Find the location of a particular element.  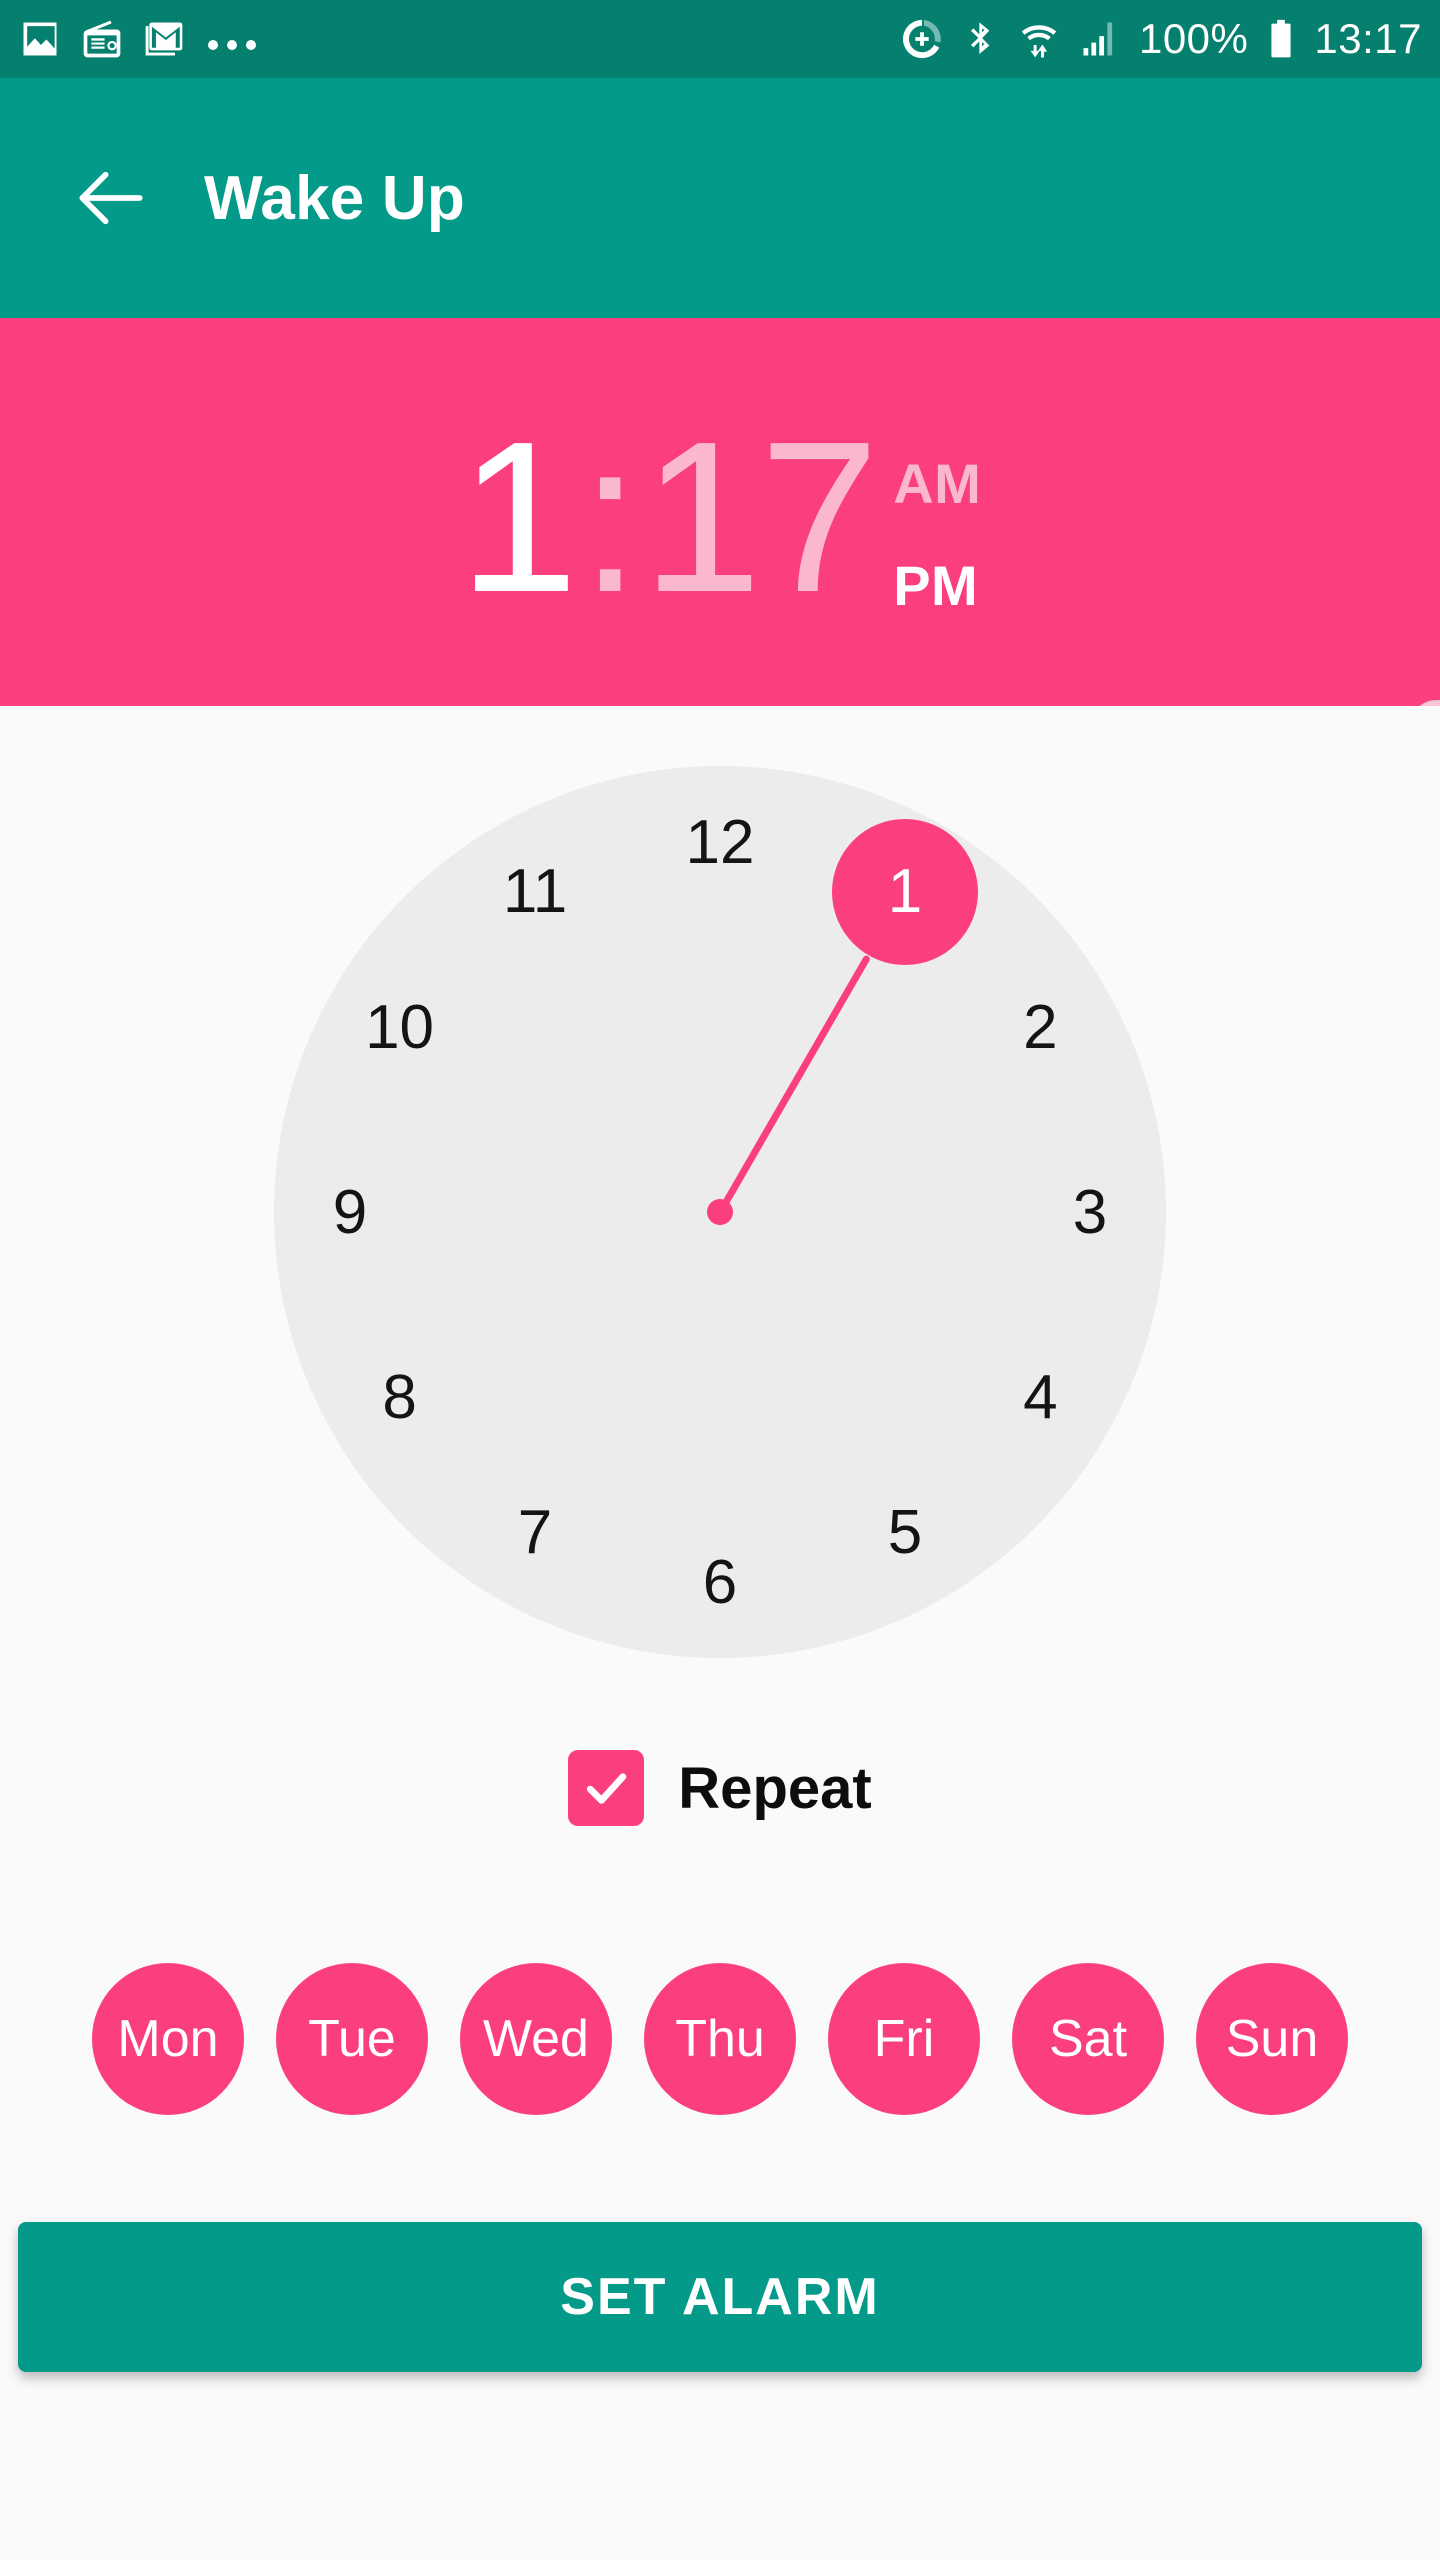

clock-number: 2 is located at coordinates (1040, 1027).